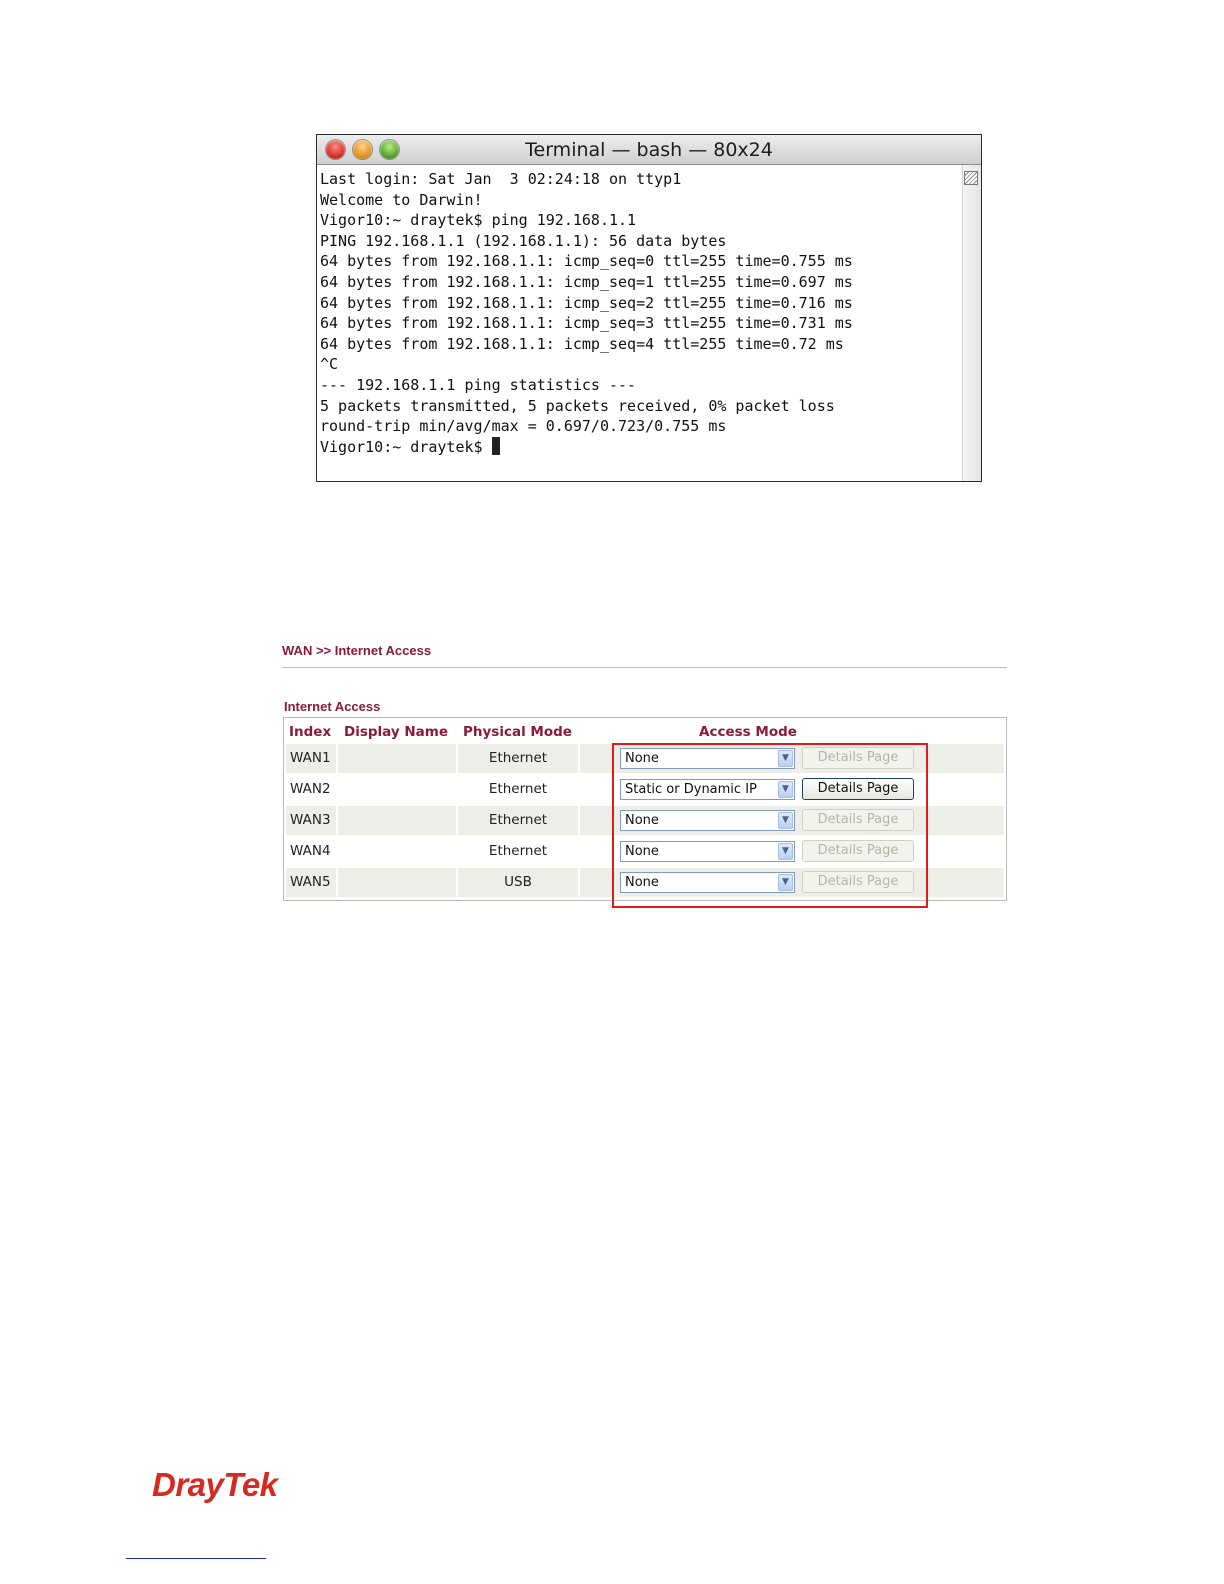 This screenshot has height=1584, width=1224. I want to click on terminal-line: Vigor10:~ draytek$ ping 192.168.1.1, so click(478, 220).